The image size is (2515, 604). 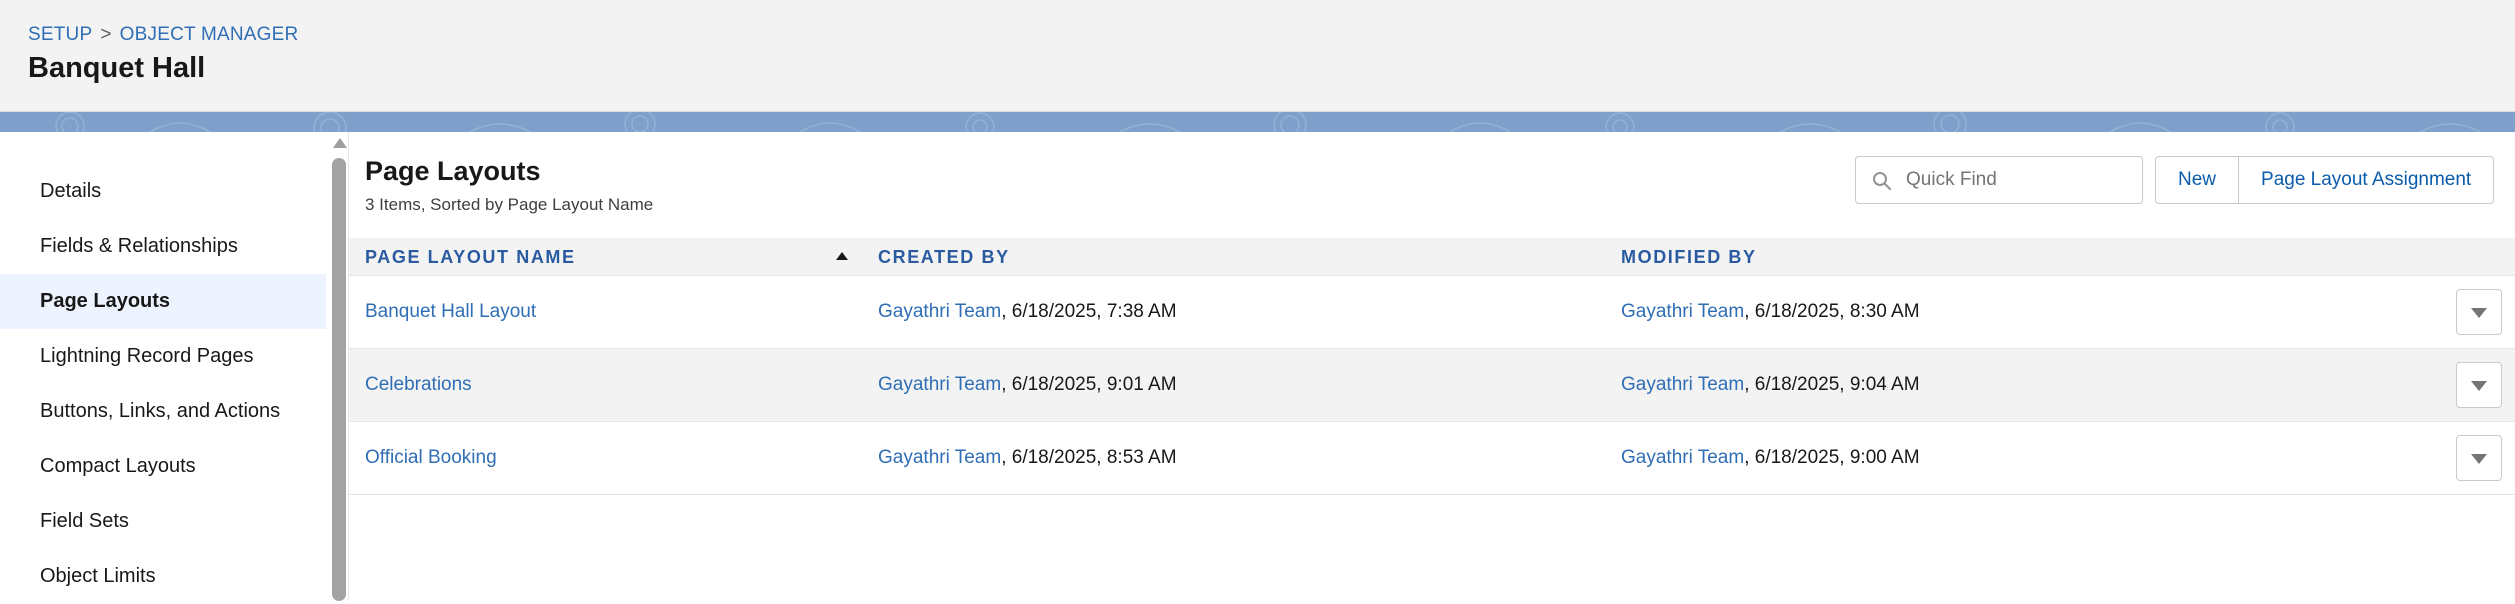 I want to click on sidebar-item-compact-layouts: Compact Layouts, so click(x=163, y=466).